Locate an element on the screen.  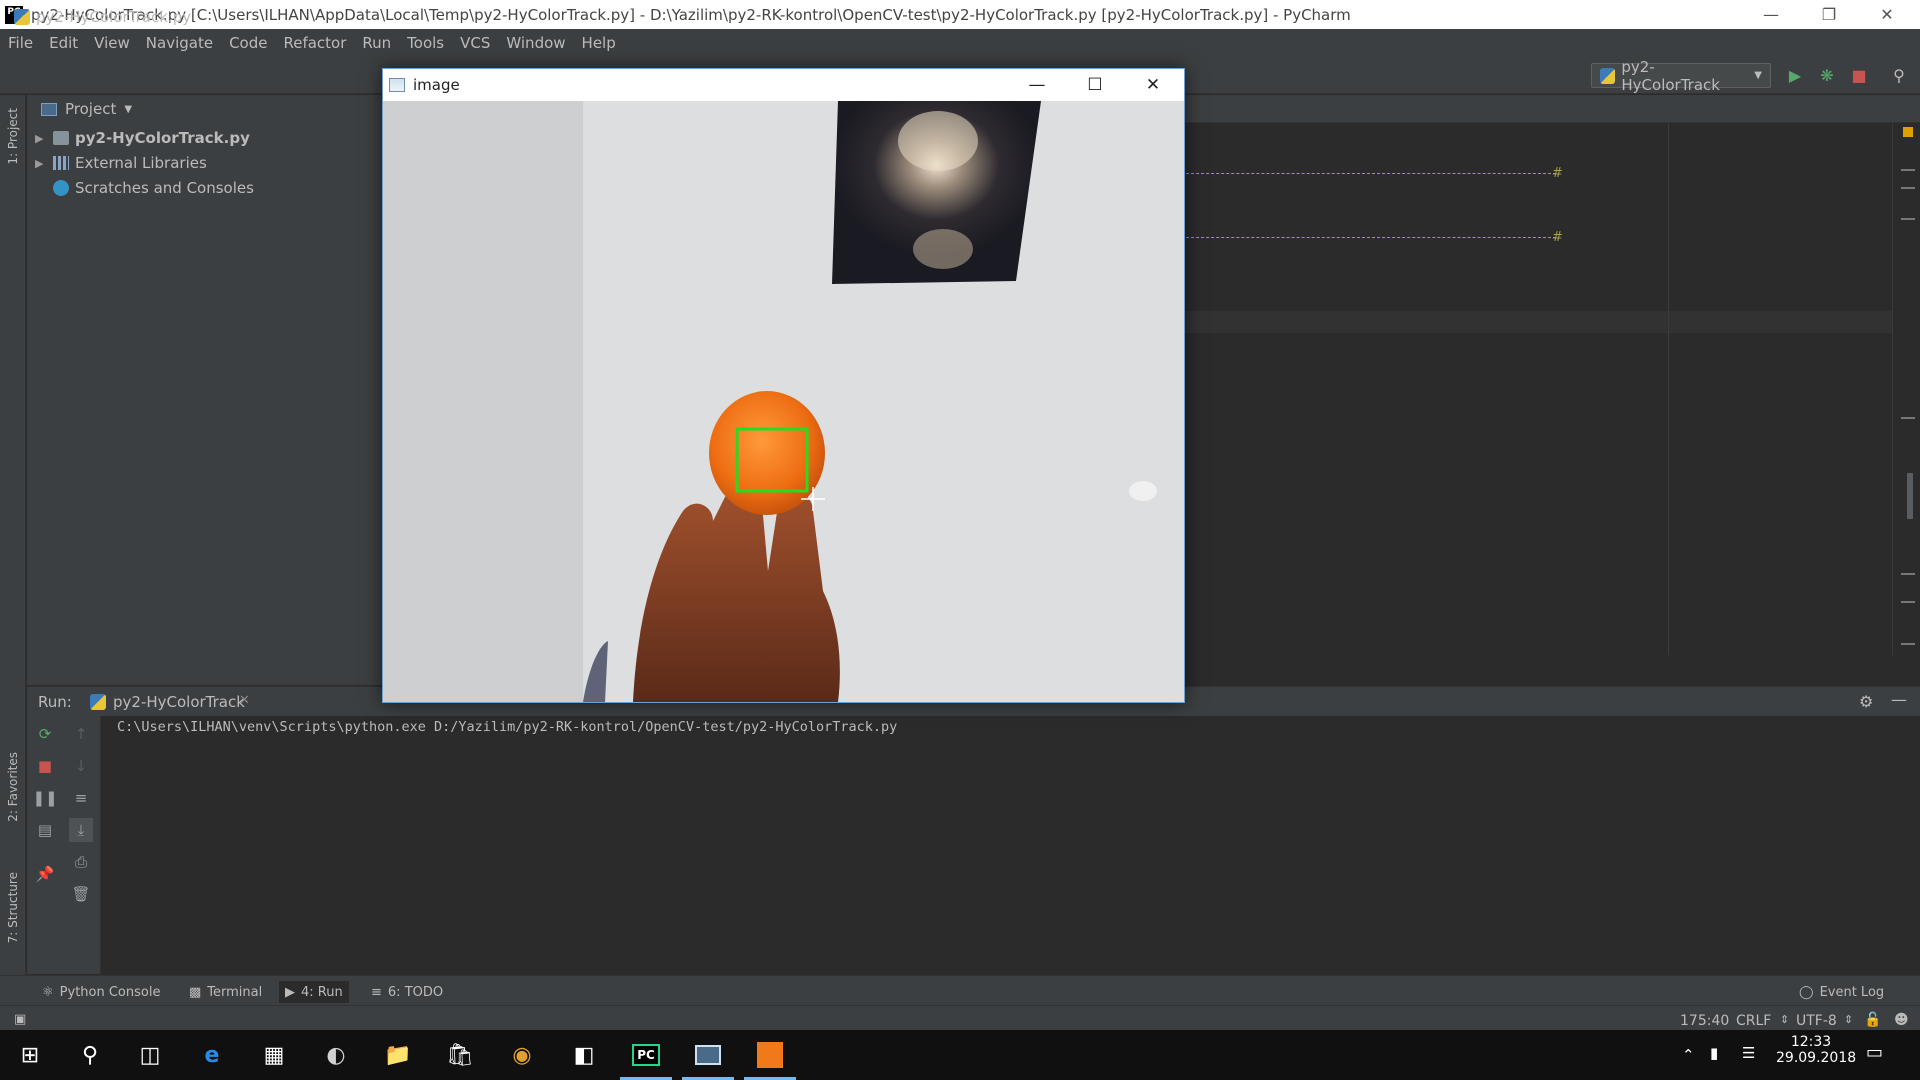
error-stripe-gutter is located at coordinates (1906, 389).